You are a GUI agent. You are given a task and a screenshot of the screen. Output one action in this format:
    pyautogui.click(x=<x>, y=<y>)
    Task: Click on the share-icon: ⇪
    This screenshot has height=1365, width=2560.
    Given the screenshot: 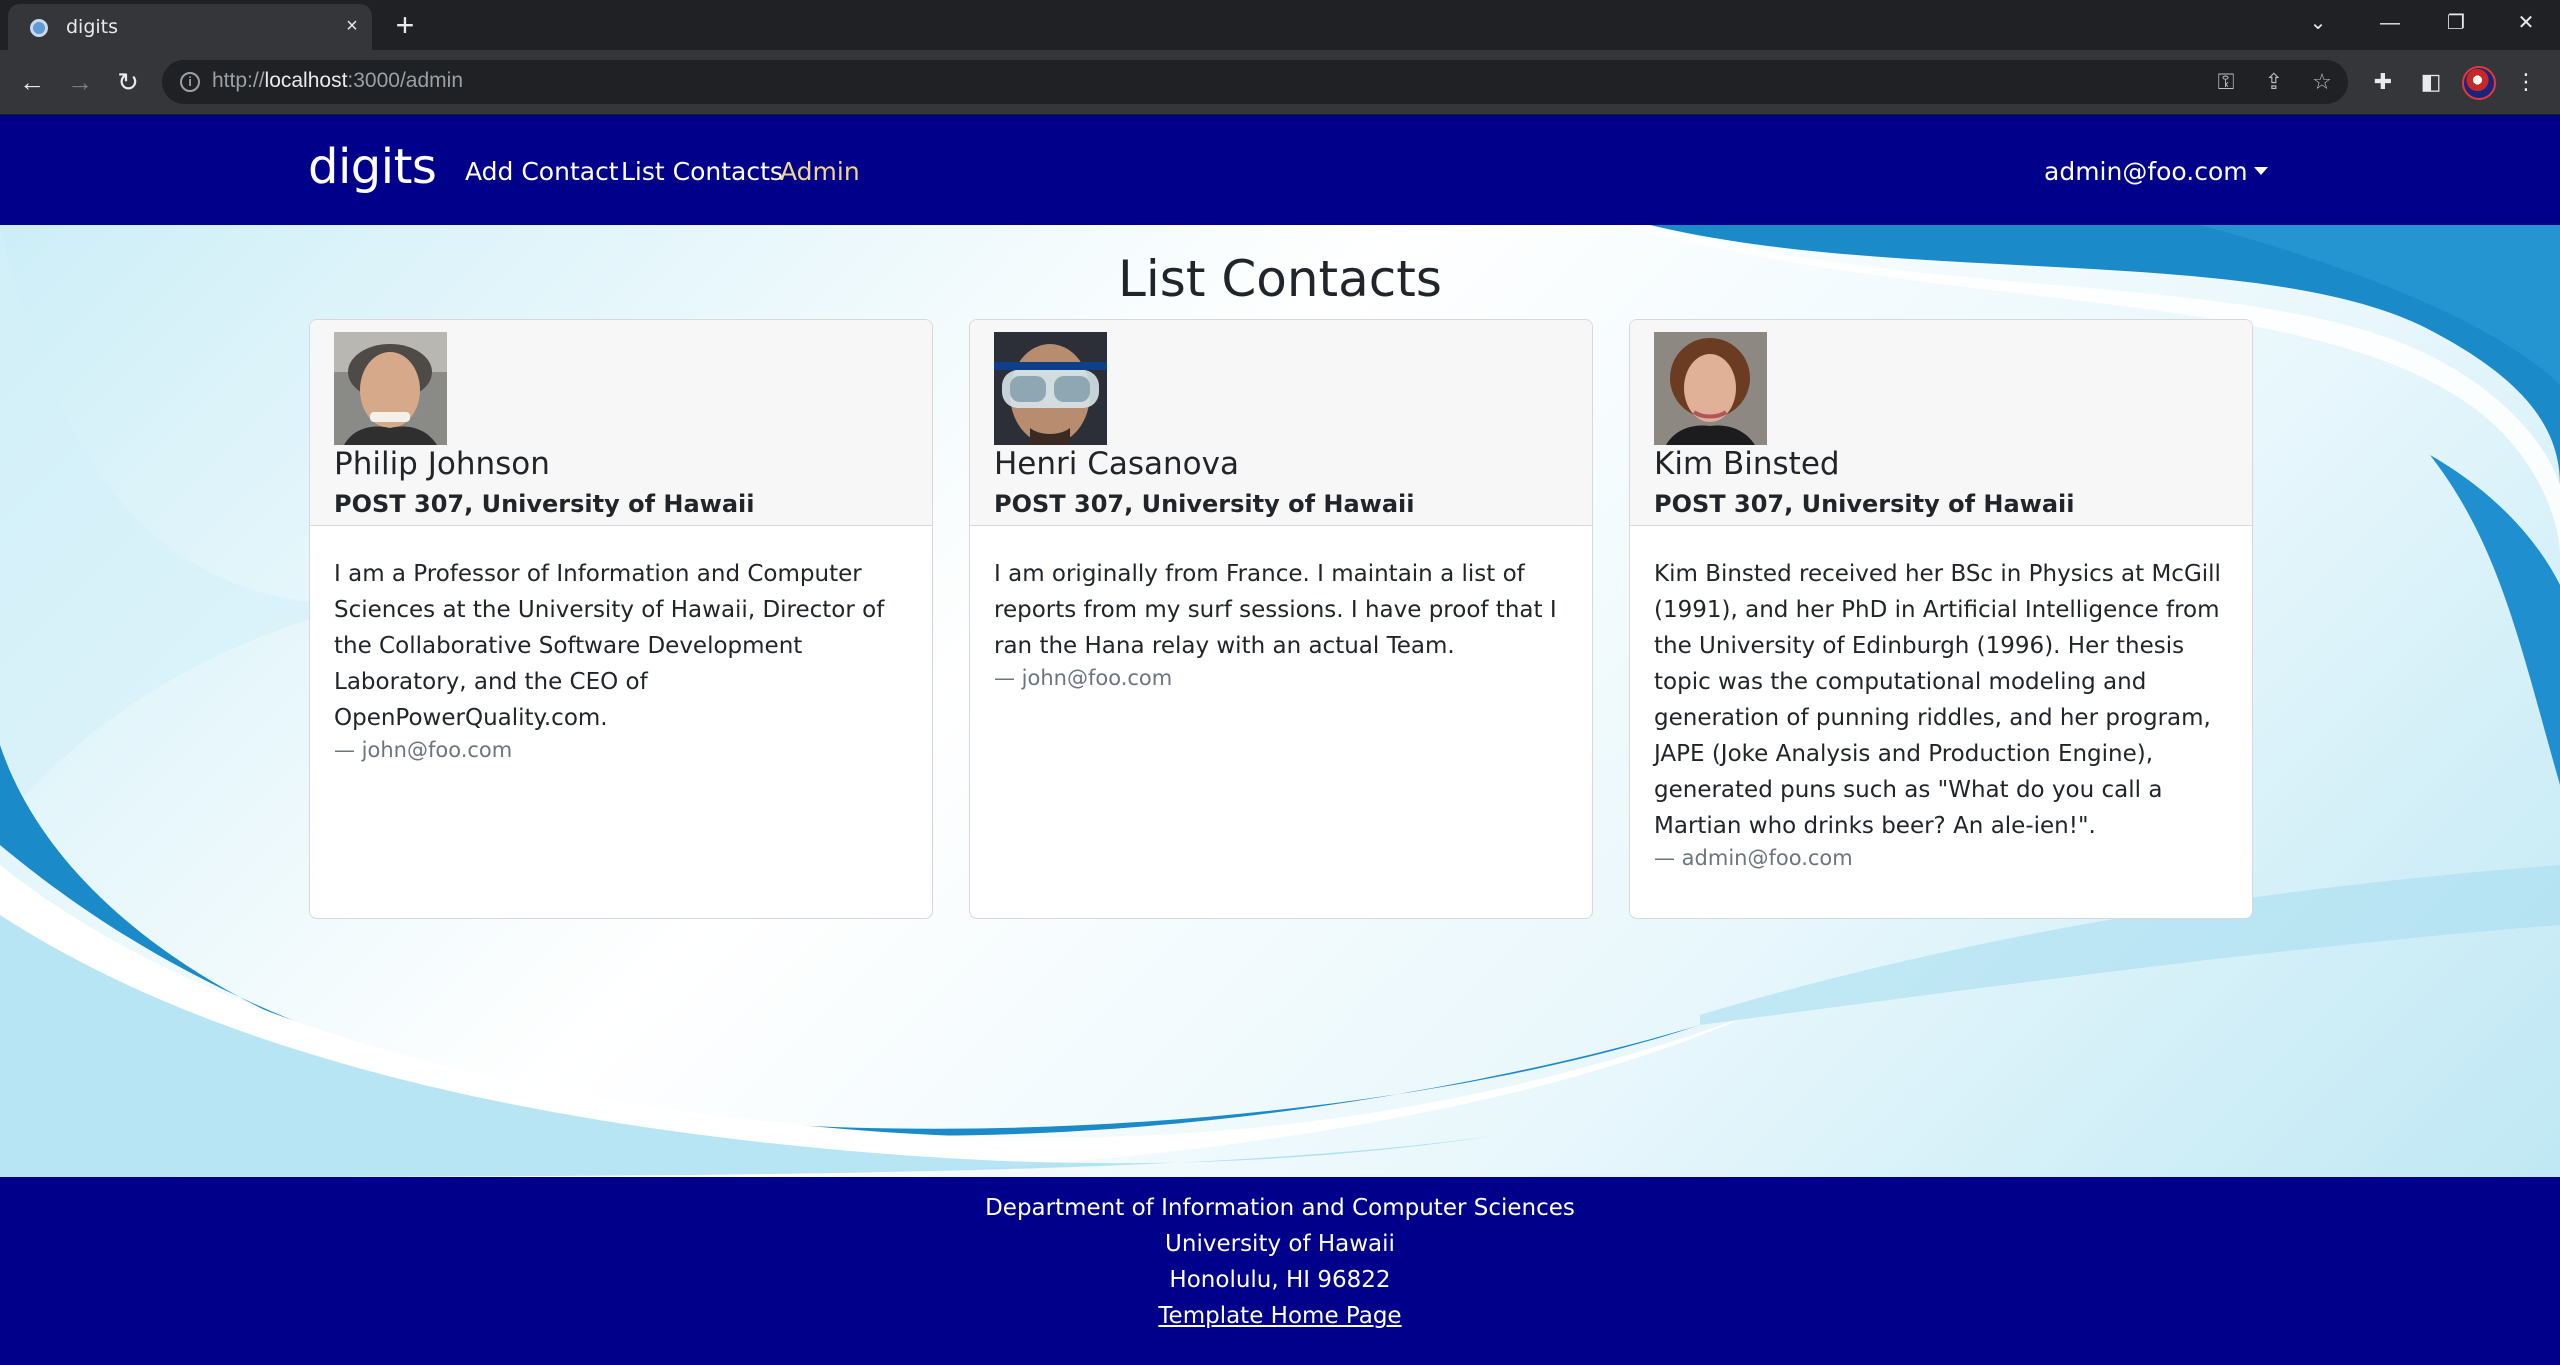 What is the action you would take?
    pyautogui.click(x=2274, y=82)
    